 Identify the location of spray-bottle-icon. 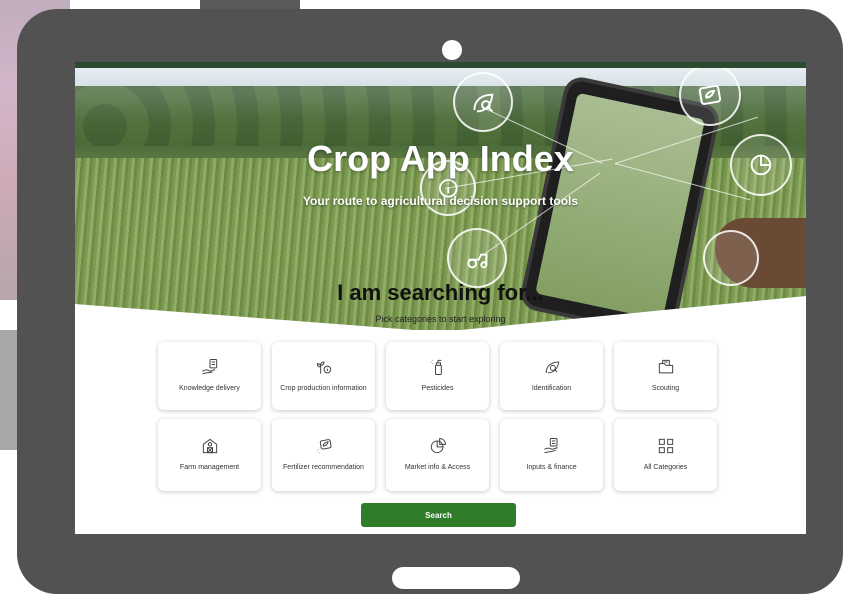
(436, 368).